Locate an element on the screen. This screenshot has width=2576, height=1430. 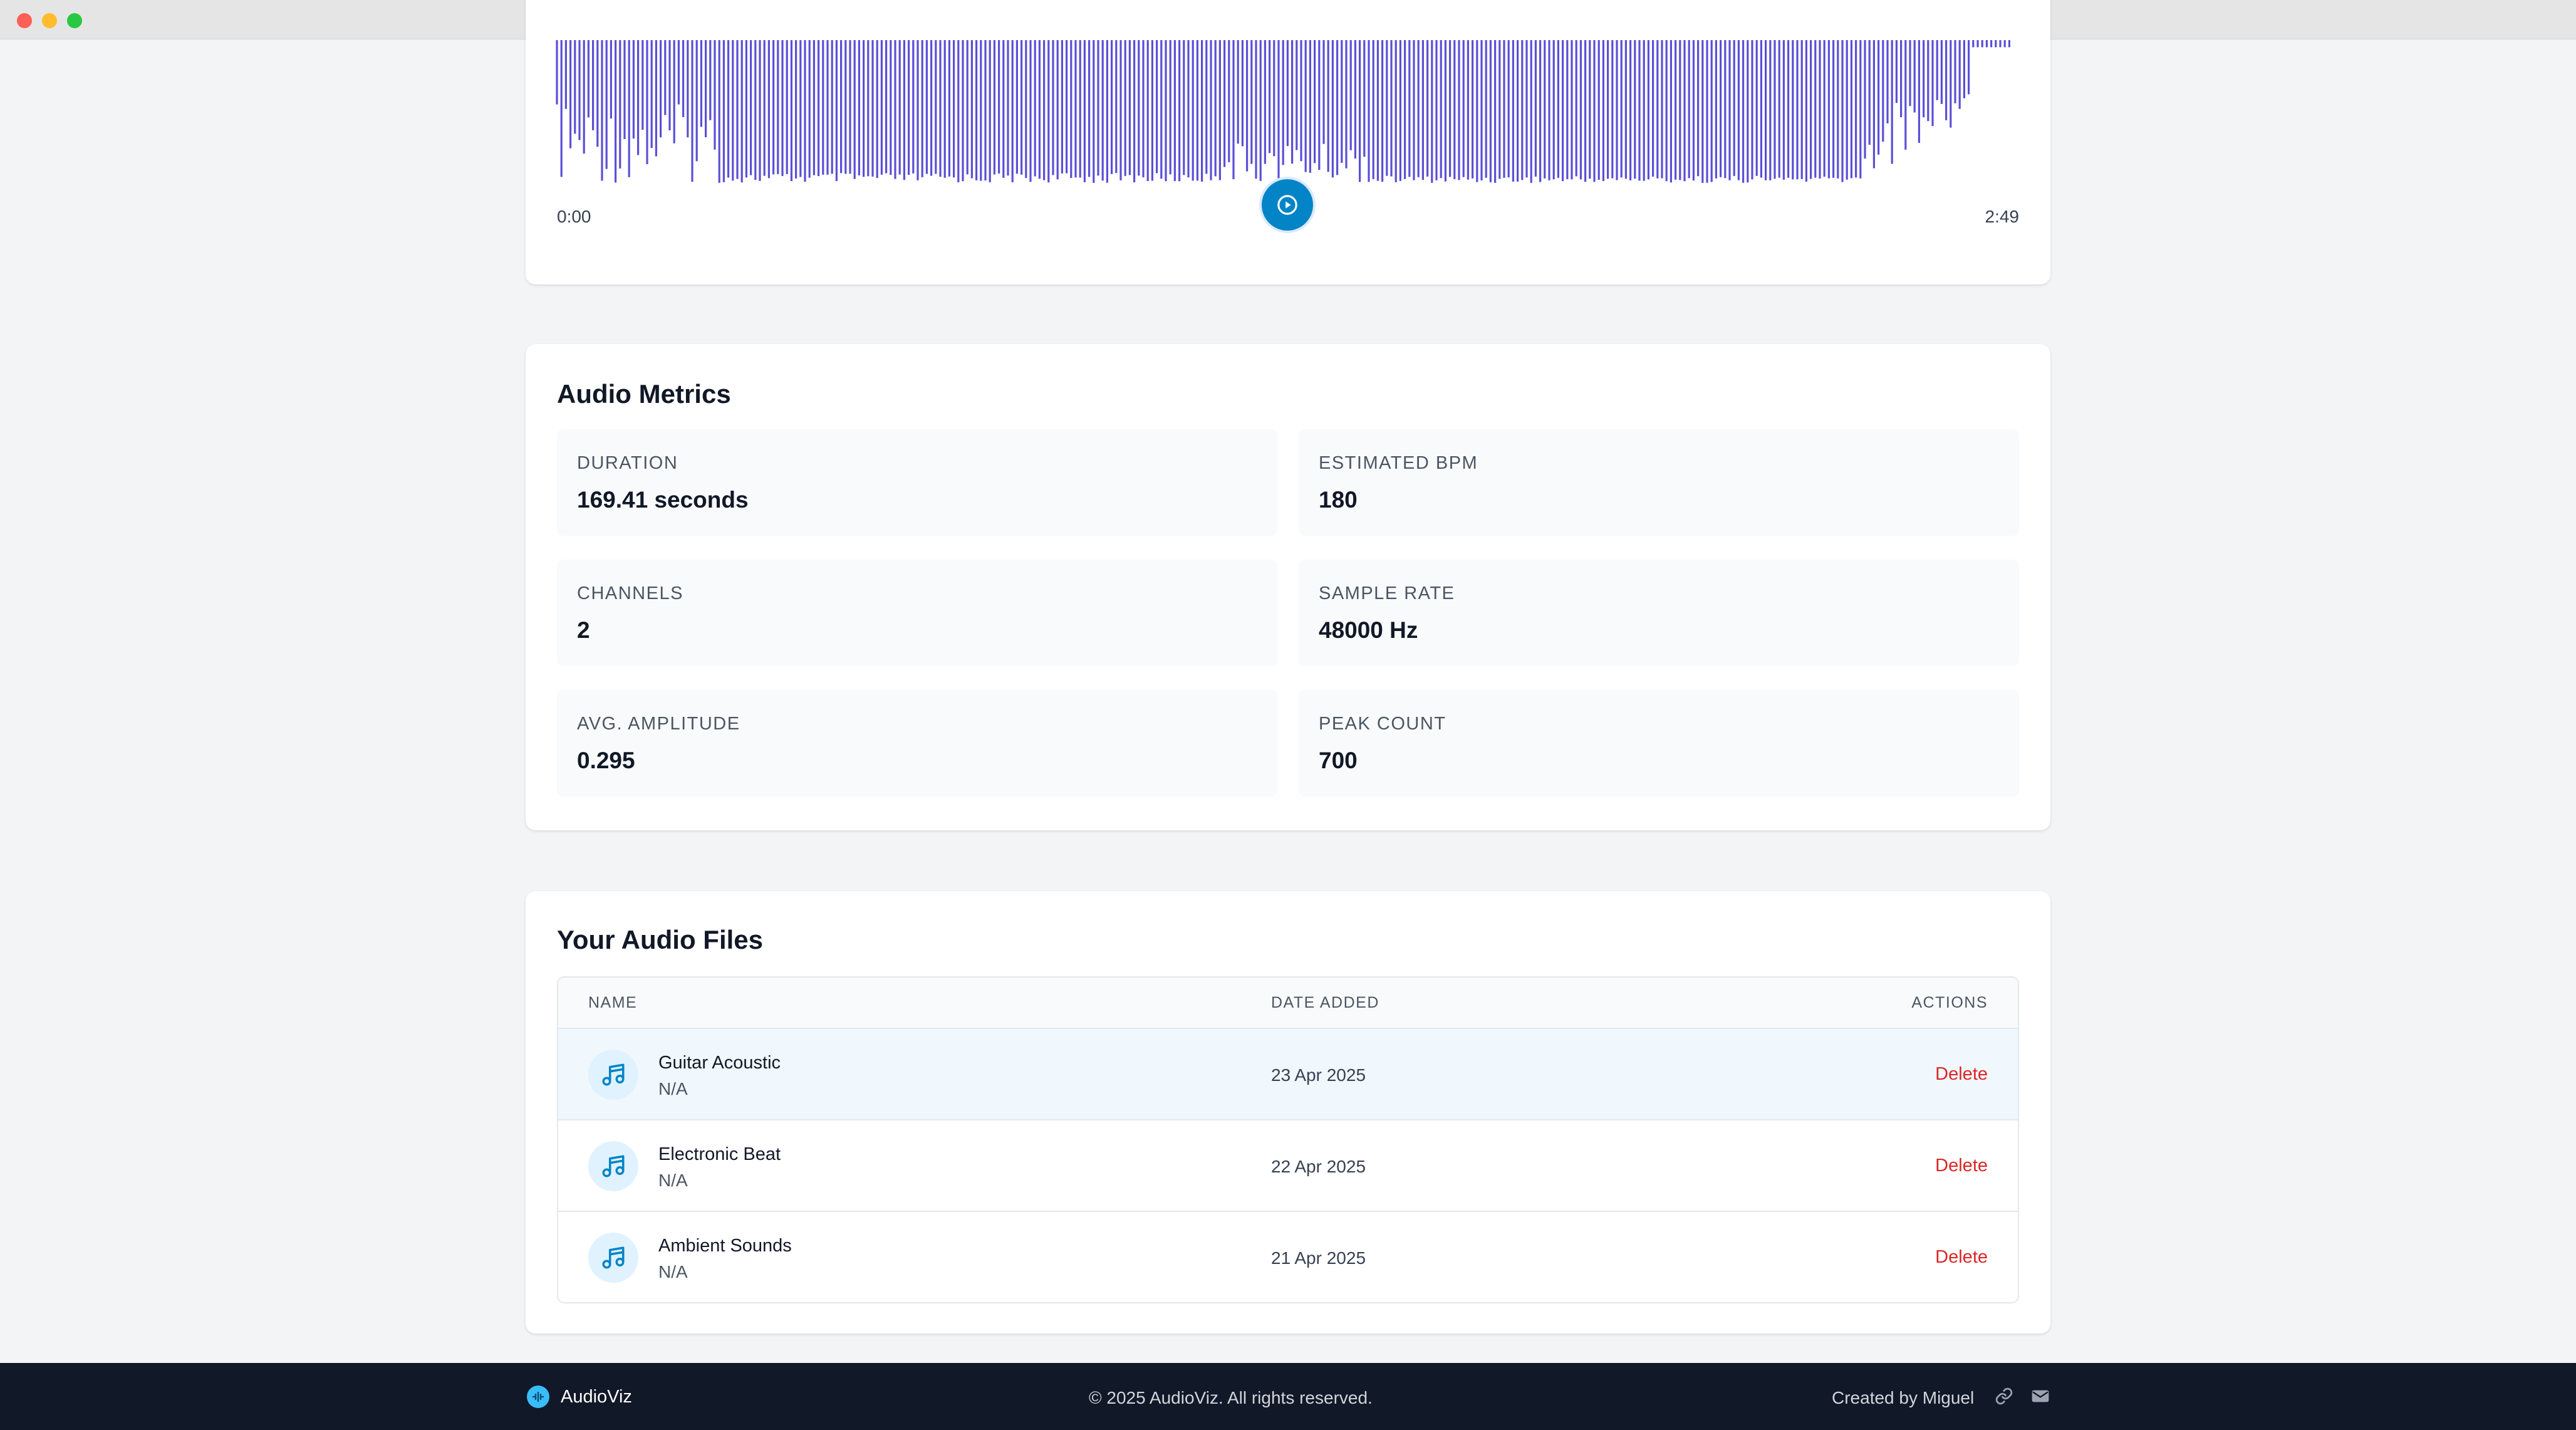
metric-label: PEAK COUNT is located at coordinates (1382, 724).